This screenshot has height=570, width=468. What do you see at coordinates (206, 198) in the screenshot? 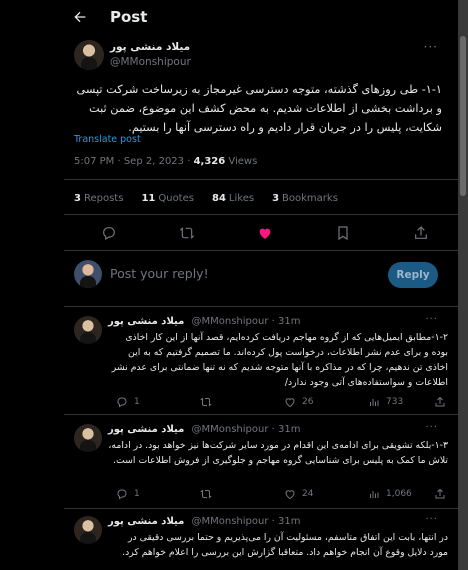
I see `post-stats: 3 Reposts 11 Quotes 84 Likes 3 Bookmarks` at bounding box center [206, 198].